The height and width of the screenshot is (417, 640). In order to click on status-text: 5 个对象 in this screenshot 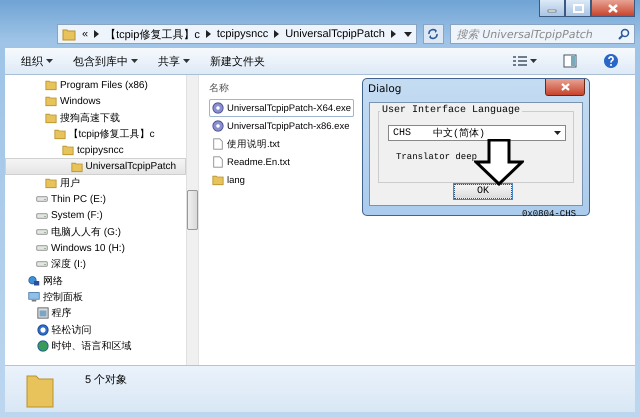, I will do `click(106, 380)`.